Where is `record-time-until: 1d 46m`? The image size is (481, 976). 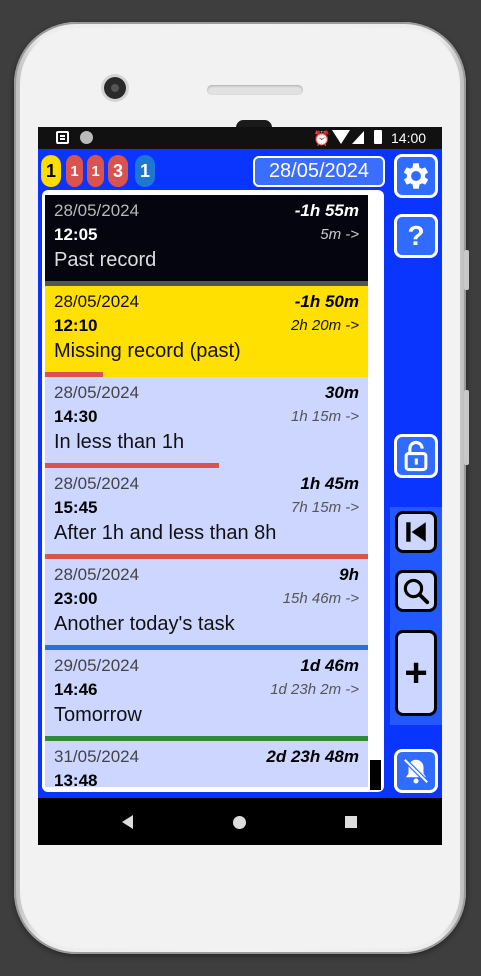 record-time-until: 1d 46m is located at coordinates (329, 665).